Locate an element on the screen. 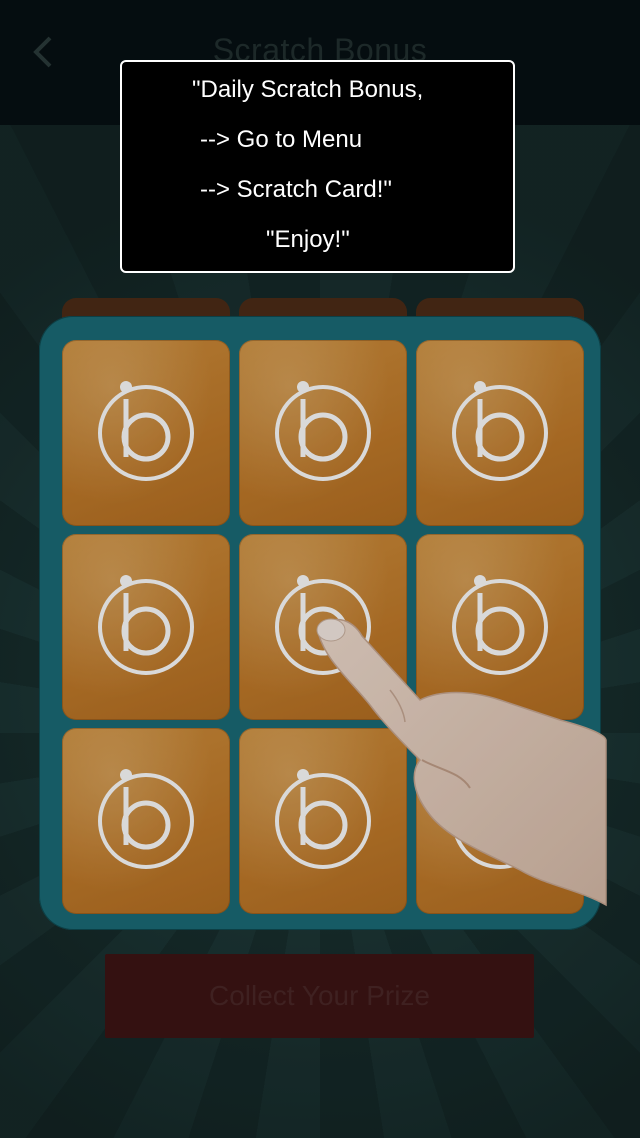 The image size is (640, 1138). collect-prize-button: Collect Your Prize is located at coordinates (319, 996).